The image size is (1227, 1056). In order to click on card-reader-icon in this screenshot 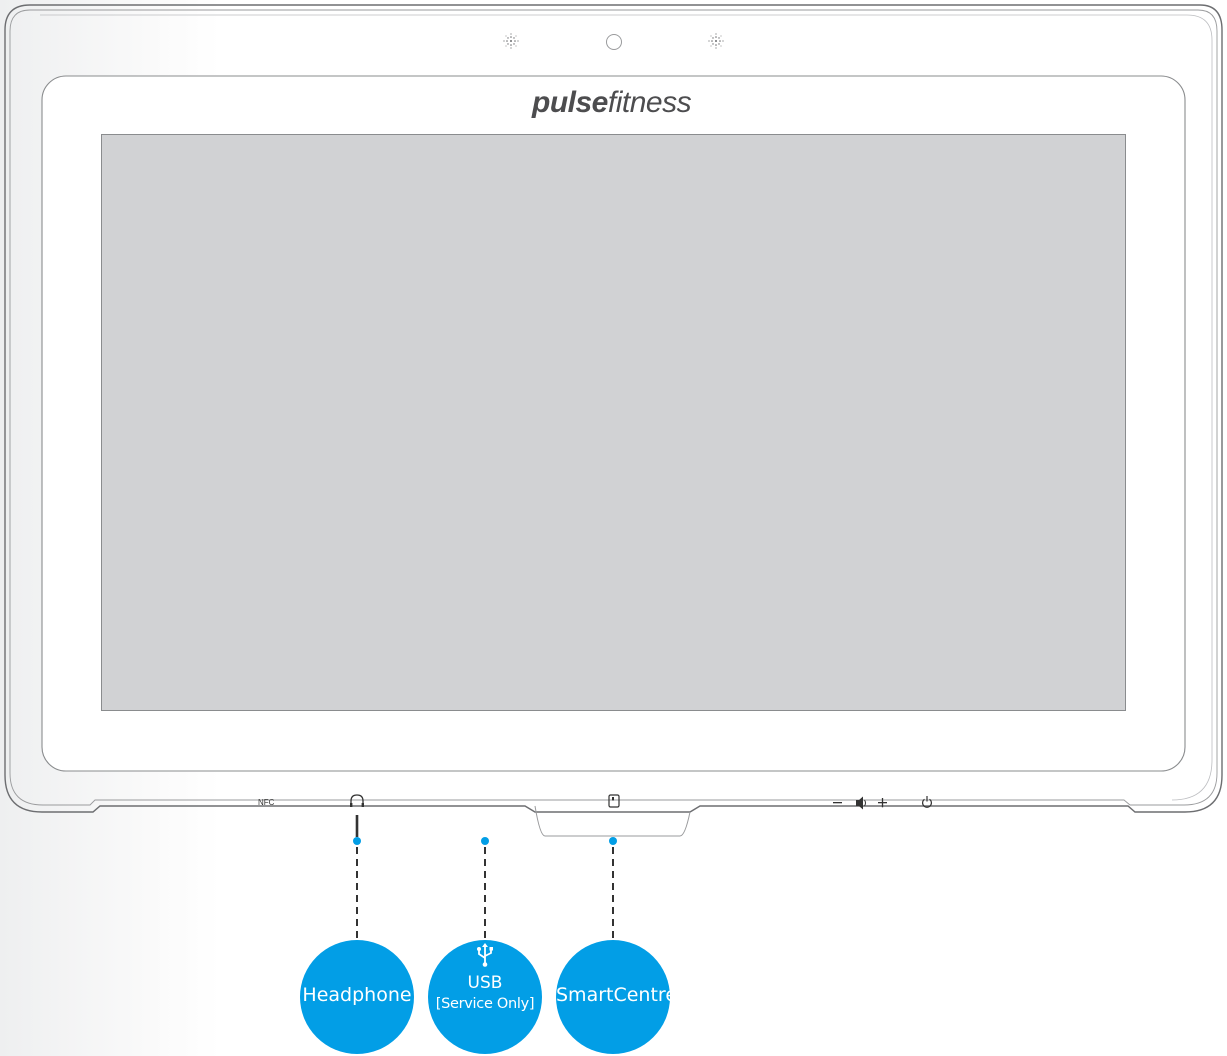, I will do `click(614, 801)`.